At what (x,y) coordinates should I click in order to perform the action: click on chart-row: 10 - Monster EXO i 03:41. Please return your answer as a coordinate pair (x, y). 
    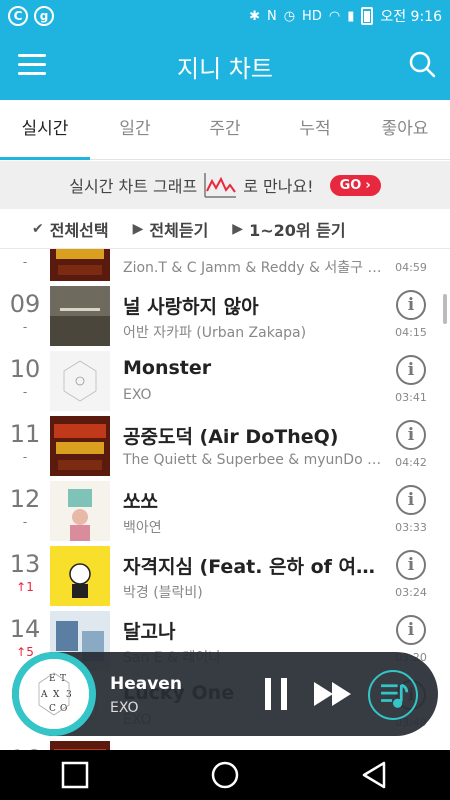
    Looking at the image, I should click on (225, 381).